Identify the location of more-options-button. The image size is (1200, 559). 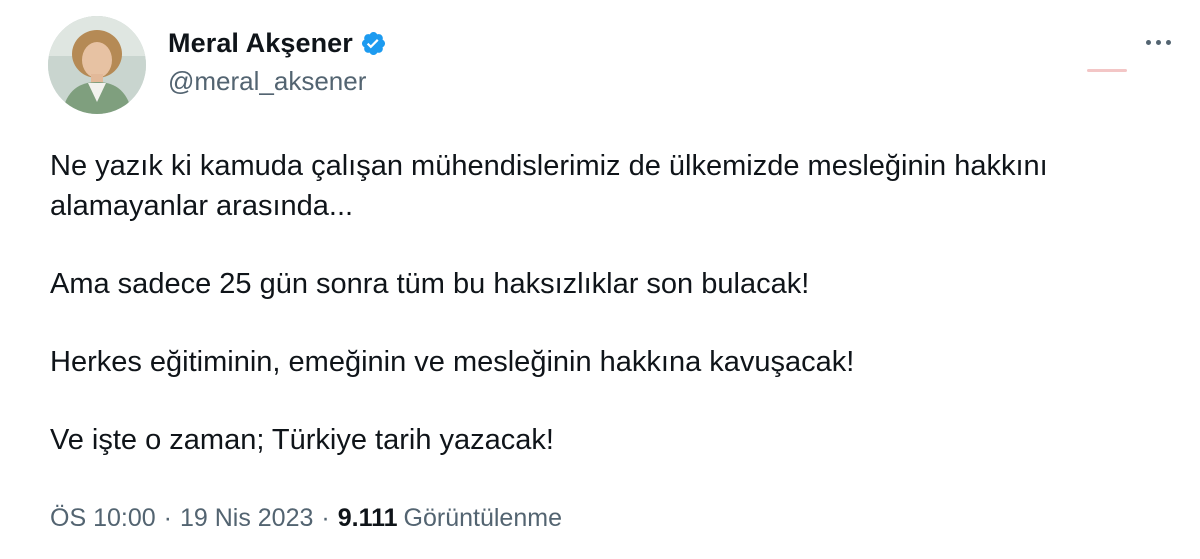
(1158, 42).